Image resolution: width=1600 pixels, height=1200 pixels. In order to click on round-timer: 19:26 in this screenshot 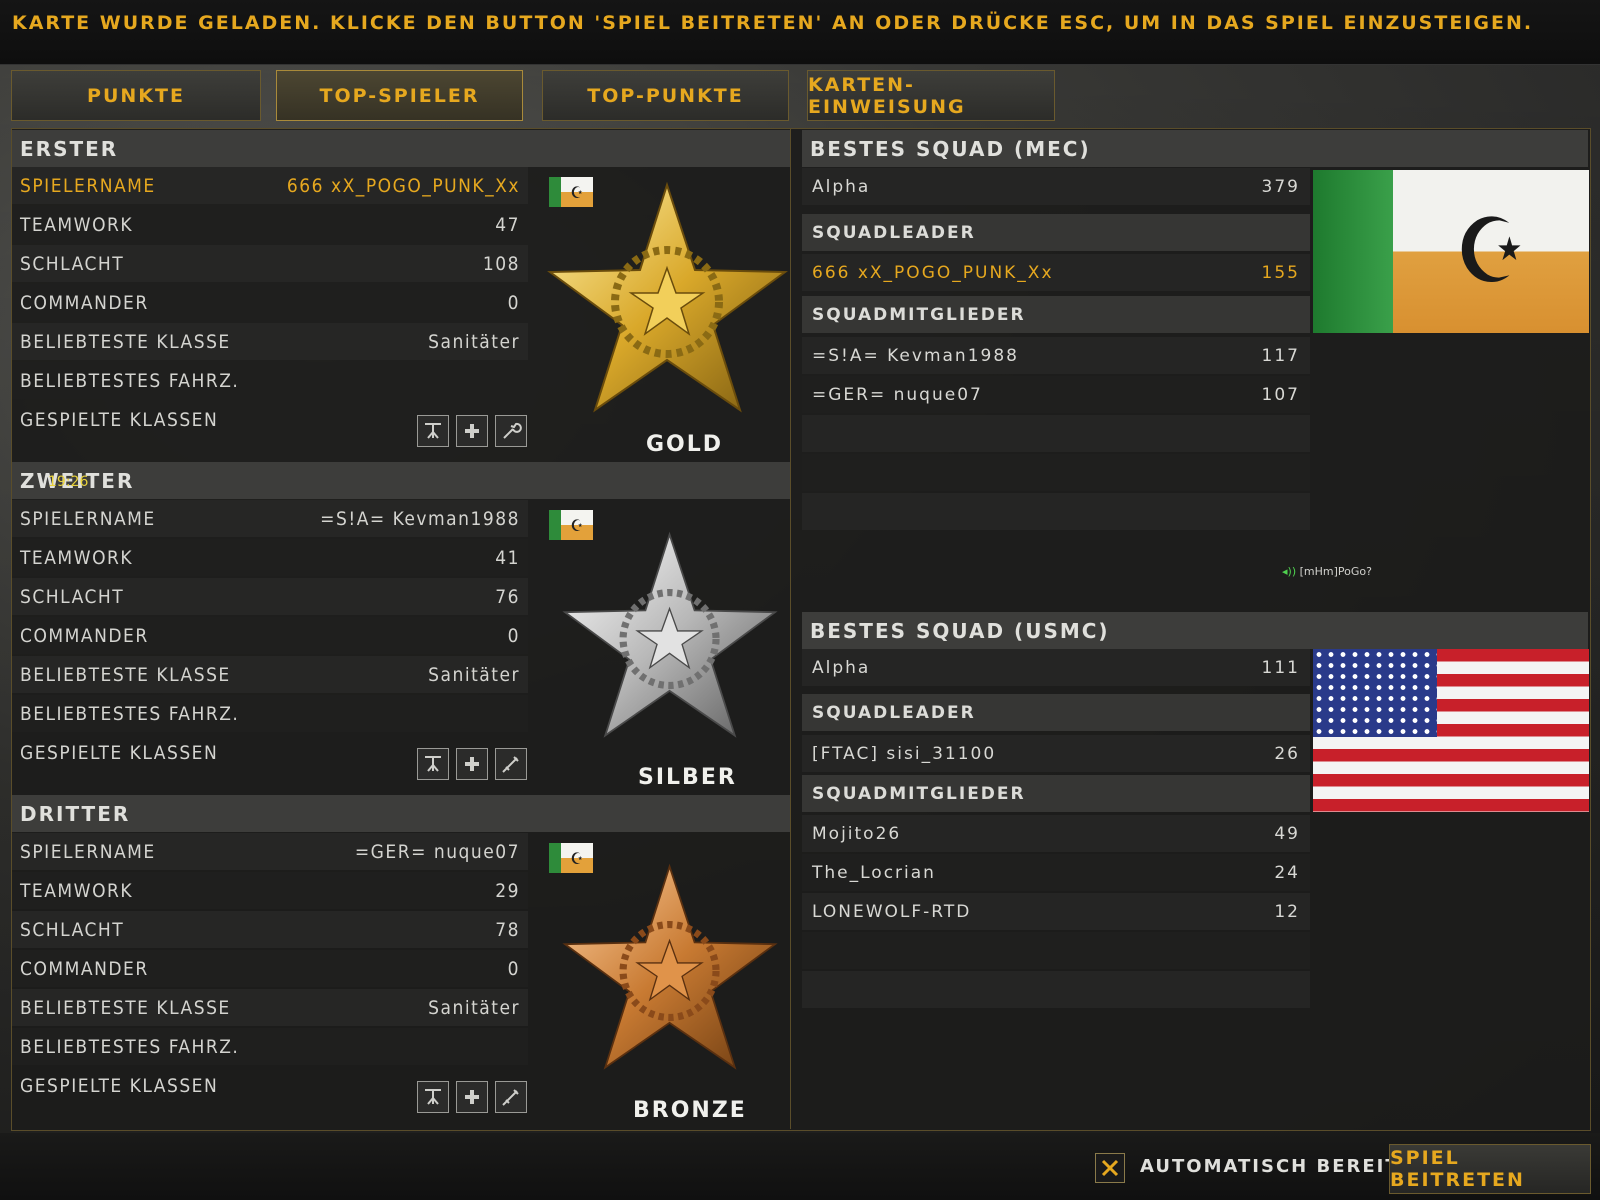, I will do `click(68, 482)`.